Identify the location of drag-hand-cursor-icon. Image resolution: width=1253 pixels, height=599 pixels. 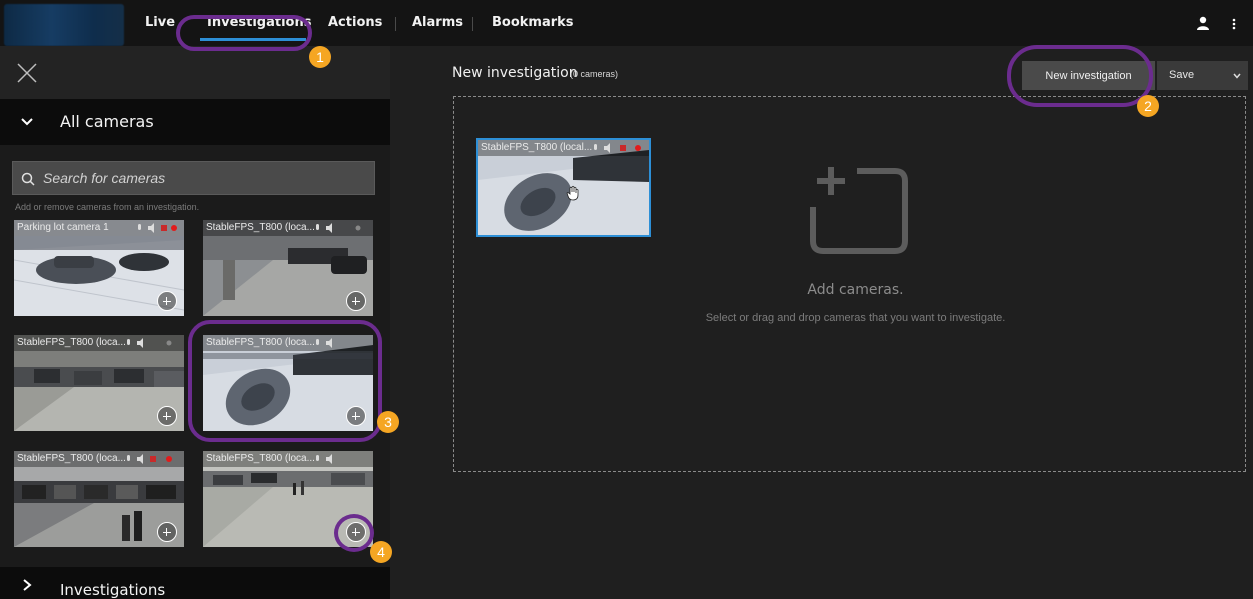
(572, 193).